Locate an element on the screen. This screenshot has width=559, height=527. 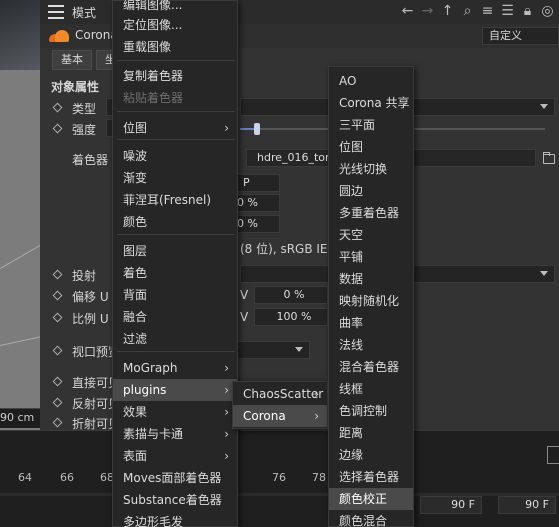
arrow-up-icon: ↑ is located at coordinates (447, 11).